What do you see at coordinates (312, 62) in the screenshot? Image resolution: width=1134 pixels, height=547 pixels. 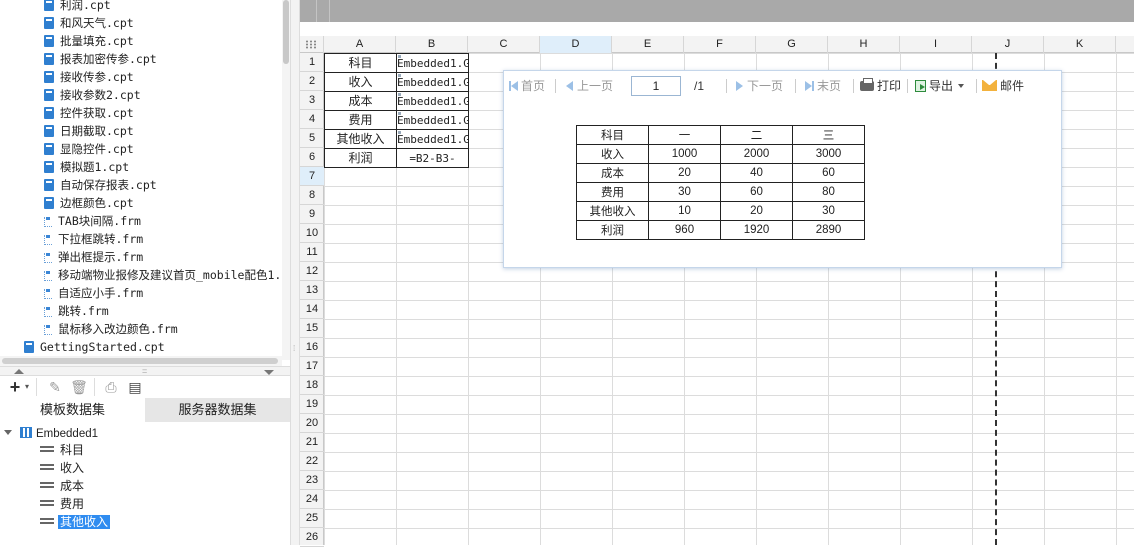 I see `row-header: 1` at bounding box center [312, 62].